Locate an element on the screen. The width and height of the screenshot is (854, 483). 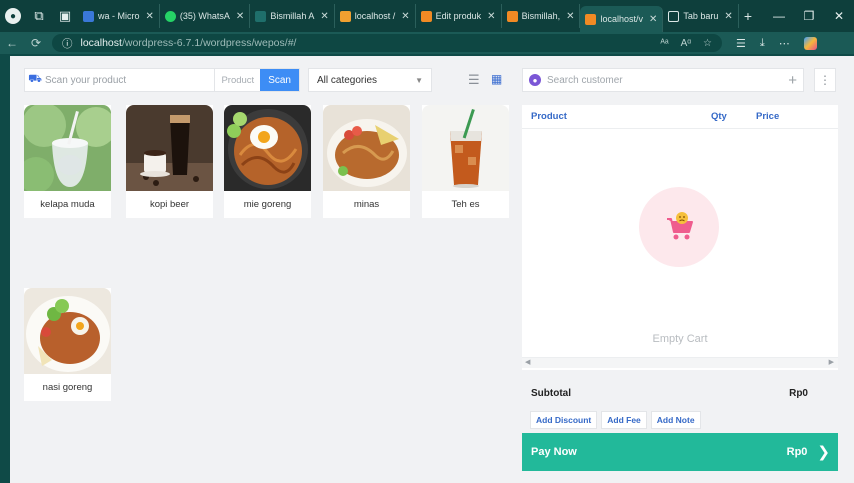
browser-tab: Edit produk ✕ is located at coordinates (459, 16).